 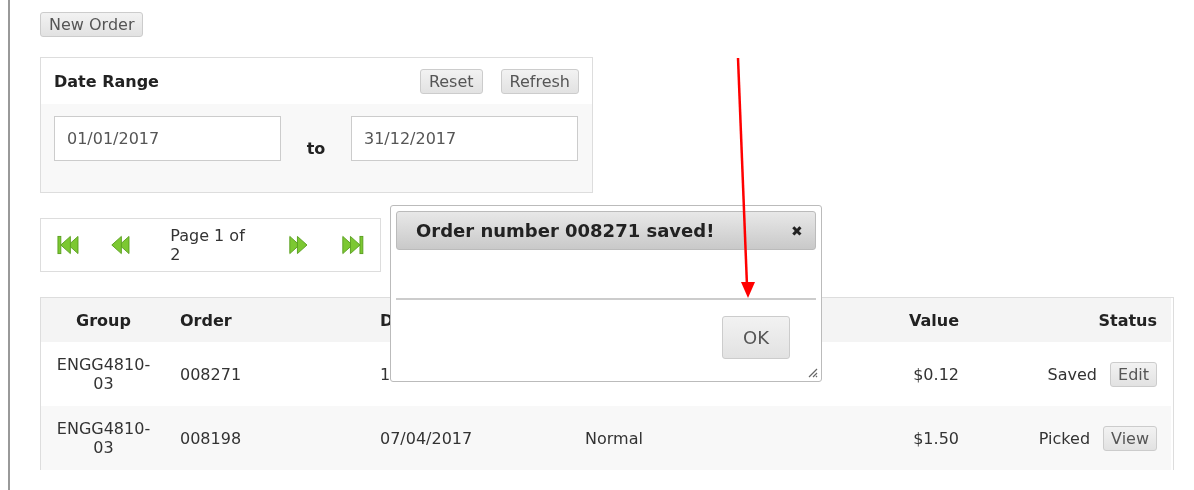 I want to click on end-date-field: 31/12/2017, so click(x=464, y=138).